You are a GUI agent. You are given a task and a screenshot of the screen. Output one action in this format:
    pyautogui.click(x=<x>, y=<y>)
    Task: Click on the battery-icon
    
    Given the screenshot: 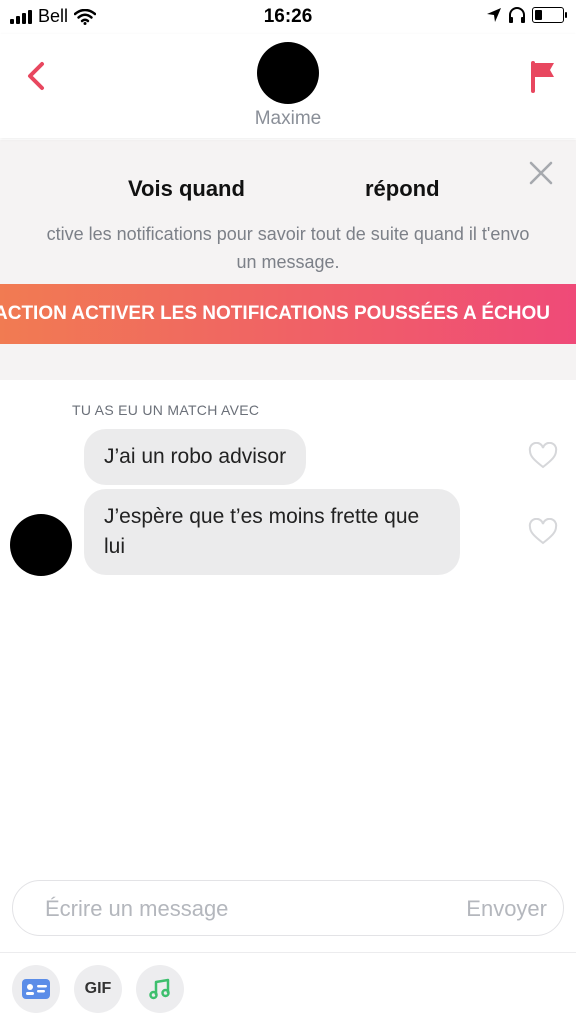 What is the action you would take?
    pyautogui.click(x=549, y=15)
    